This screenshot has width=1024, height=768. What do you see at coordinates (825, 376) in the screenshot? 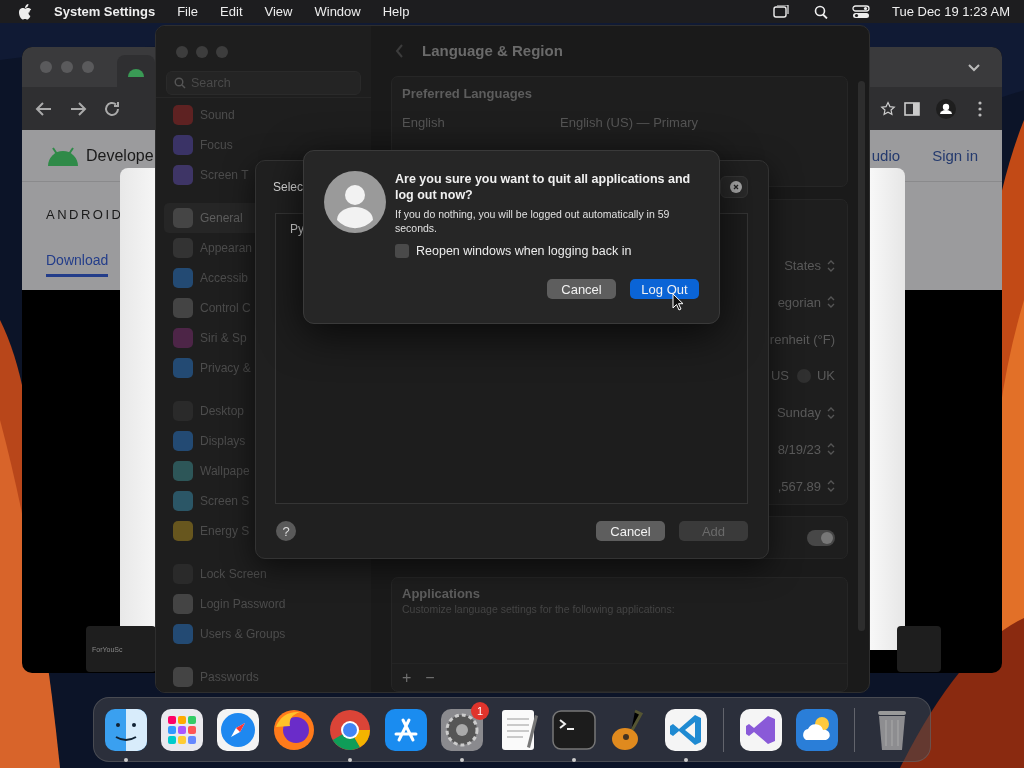
I see `radio-label: UK` at bounding box center [825, 376].